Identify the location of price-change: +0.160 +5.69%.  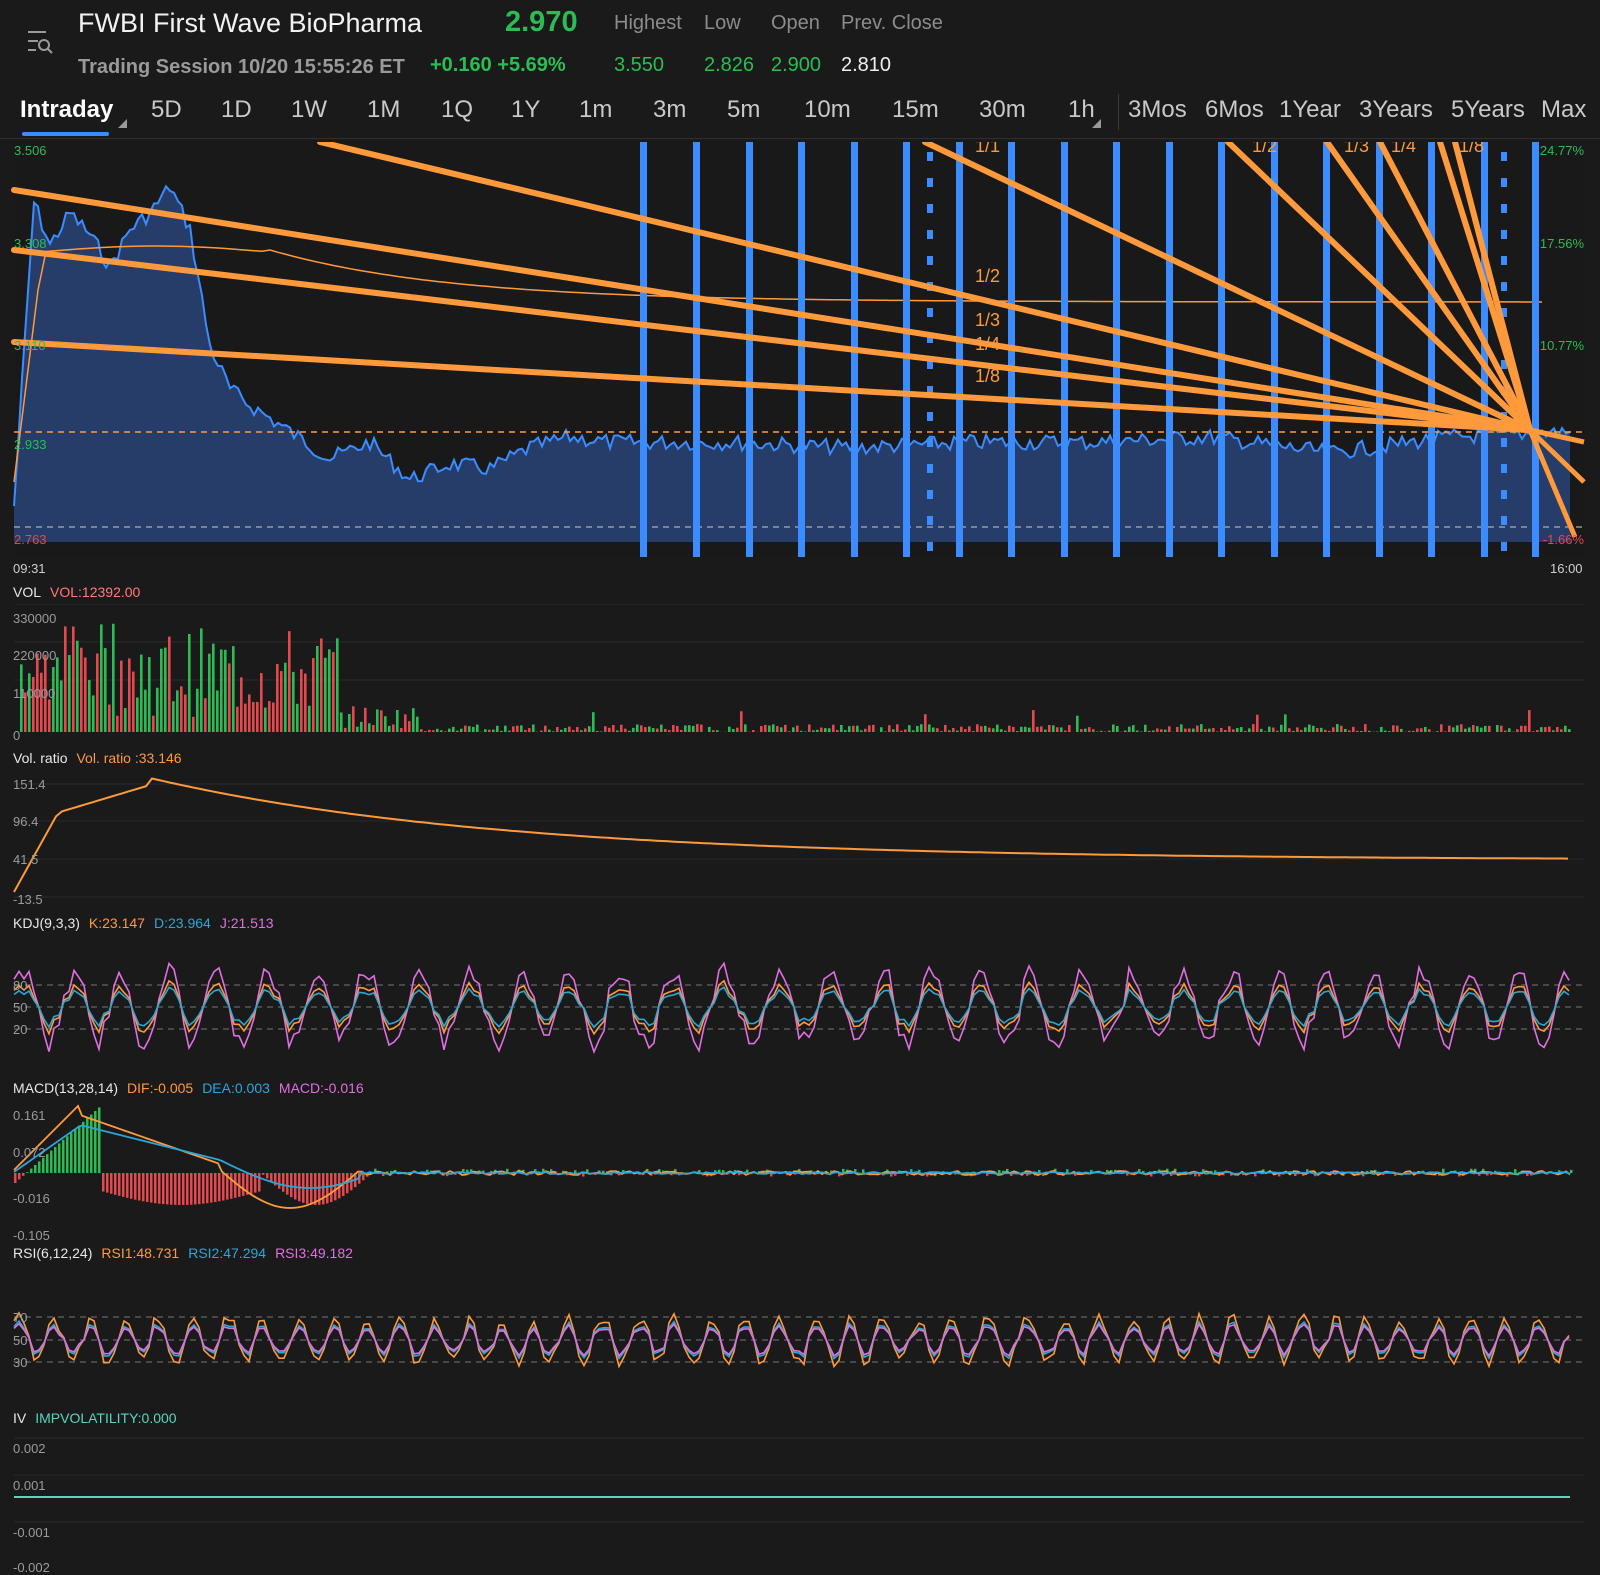
(498, 65).